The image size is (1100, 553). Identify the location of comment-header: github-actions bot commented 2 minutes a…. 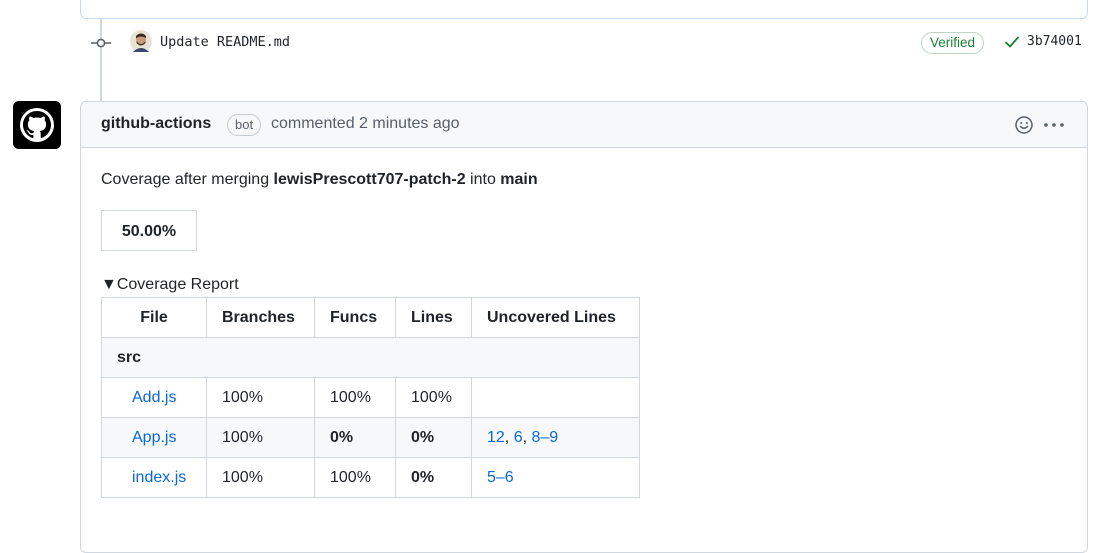
(584, 125).